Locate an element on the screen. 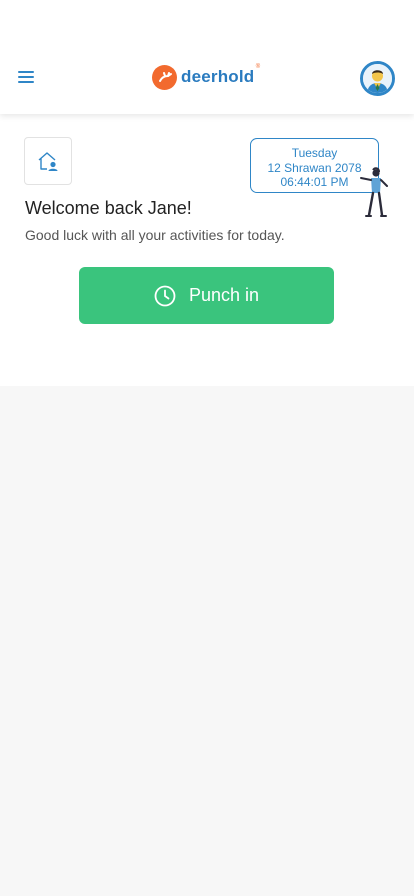 The image size is (414, 896). welcome-heading: Welcome back Jane! is located at coordinates (108, 208).